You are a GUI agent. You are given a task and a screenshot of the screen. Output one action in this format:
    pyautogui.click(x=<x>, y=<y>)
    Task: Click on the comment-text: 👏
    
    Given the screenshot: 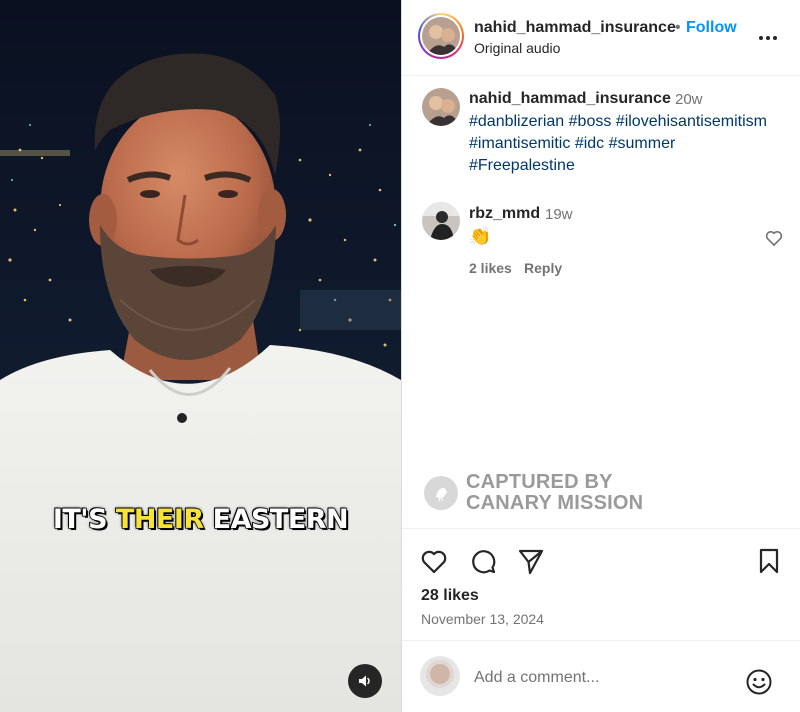 What is the action you would take?
    pyautogui.click(x=480, y=236)
    